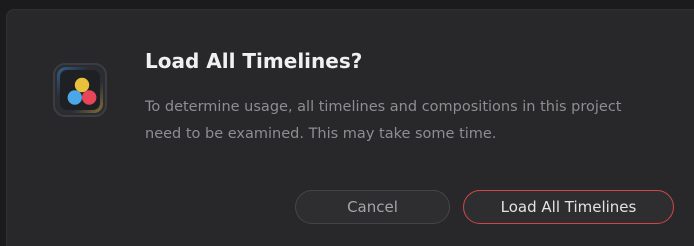 Image resolution: width=694 pixels, height=246 pixels. I want to click on load-all-timelines-button: Load All Timelines, so click(568, 207).